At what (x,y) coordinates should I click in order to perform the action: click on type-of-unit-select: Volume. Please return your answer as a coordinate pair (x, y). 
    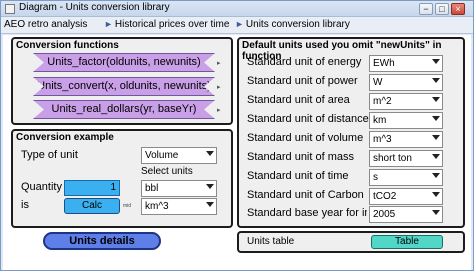
    Looking at the image, I should click on (179, 155).